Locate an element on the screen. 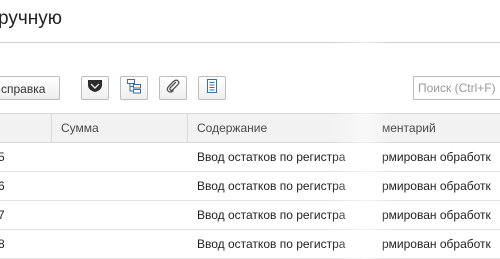  help-button: справка is located at coordinates (30, 88).